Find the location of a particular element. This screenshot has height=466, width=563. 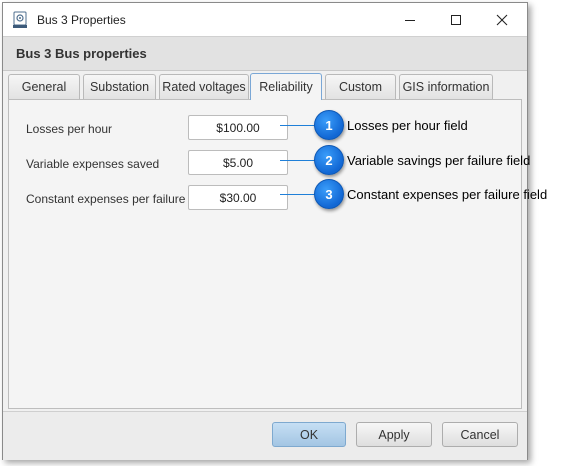

tab-label: General is located at coordinates (44, 87).